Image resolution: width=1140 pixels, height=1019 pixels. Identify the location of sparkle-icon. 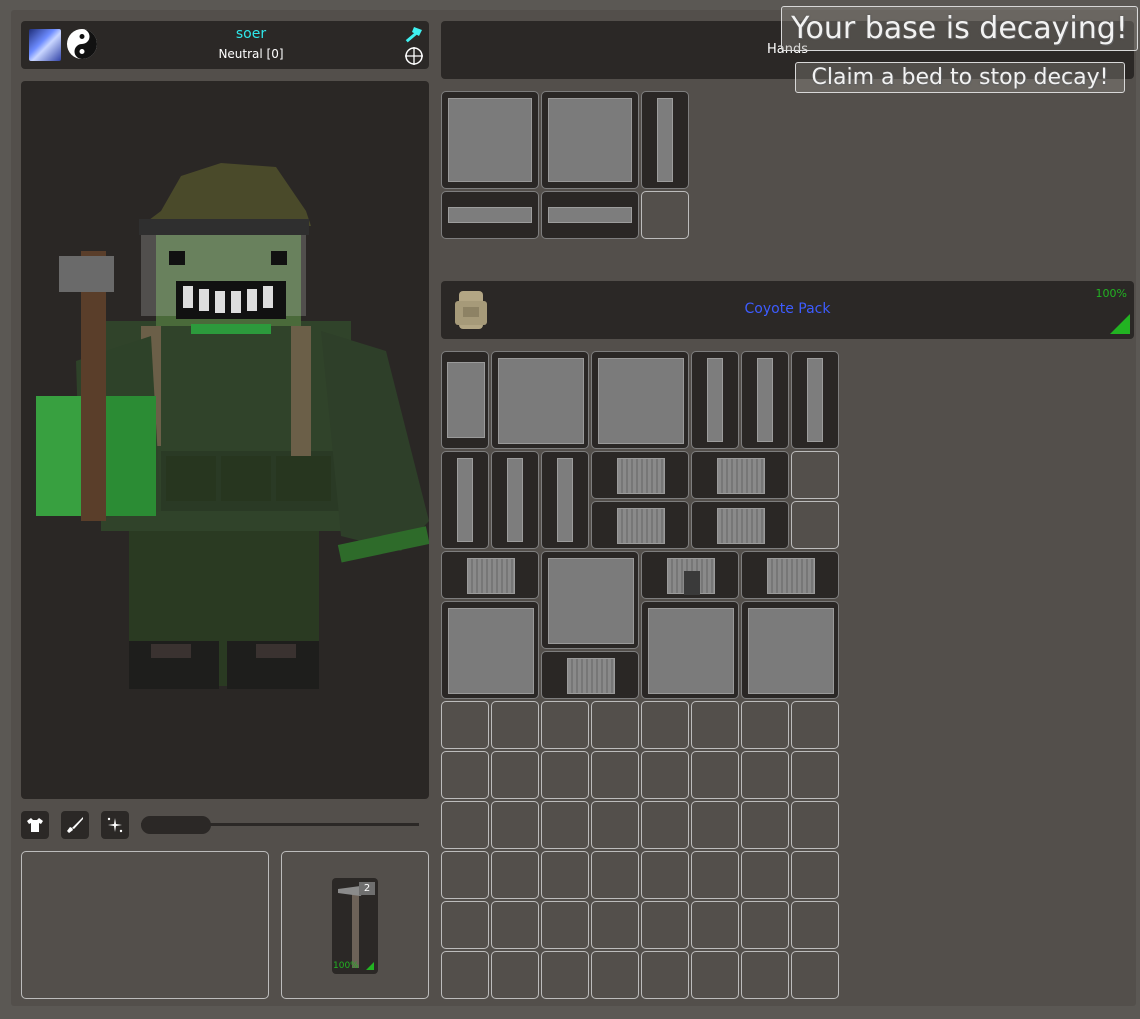
(115, 825).